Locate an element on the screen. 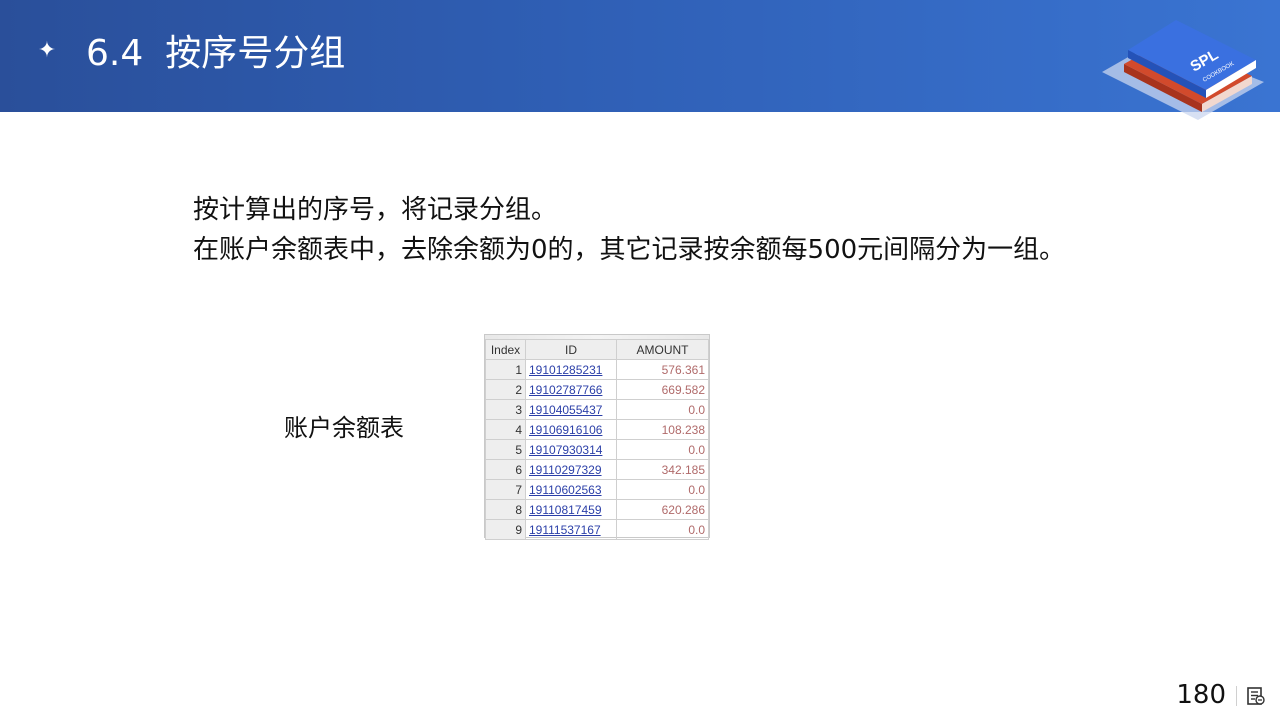  table-row: 7 19110602563 0.0 is located at coordinates (597, 489).